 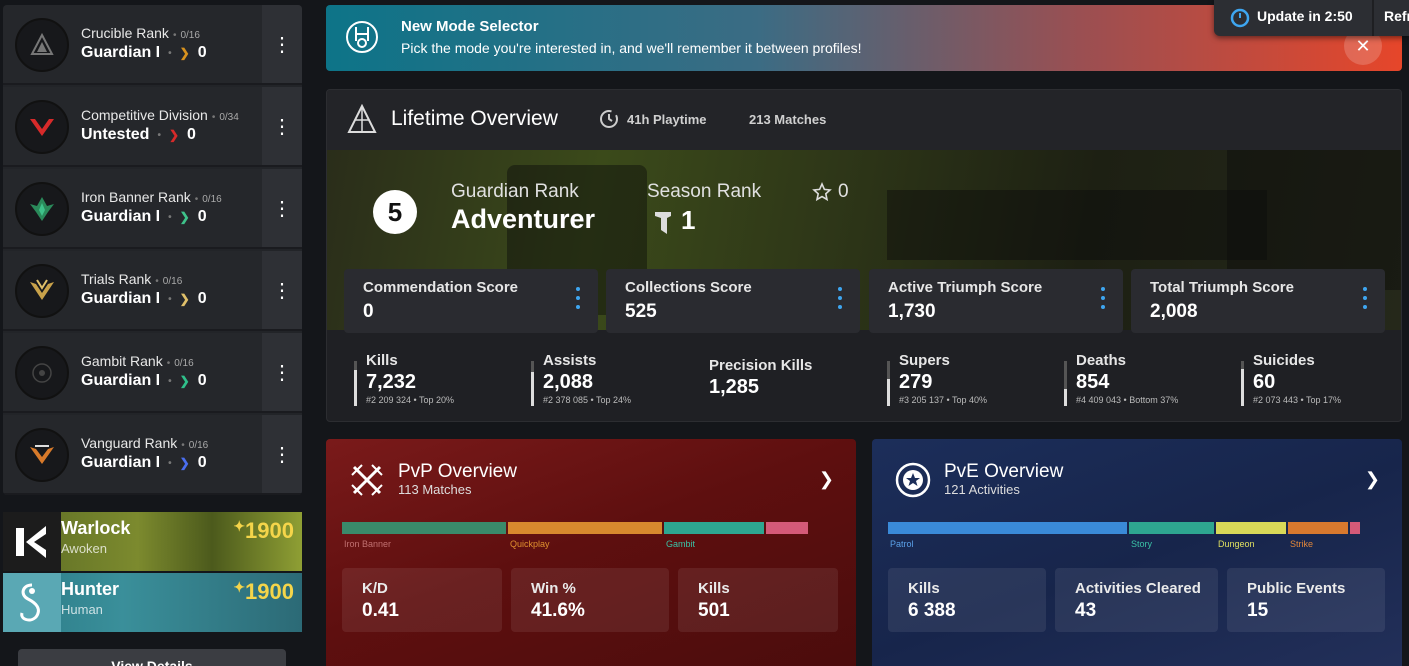 What do you see at coordinates (82, 609) in the screenshot?
I see `character-race: Human` at bounding box center [82, 609].